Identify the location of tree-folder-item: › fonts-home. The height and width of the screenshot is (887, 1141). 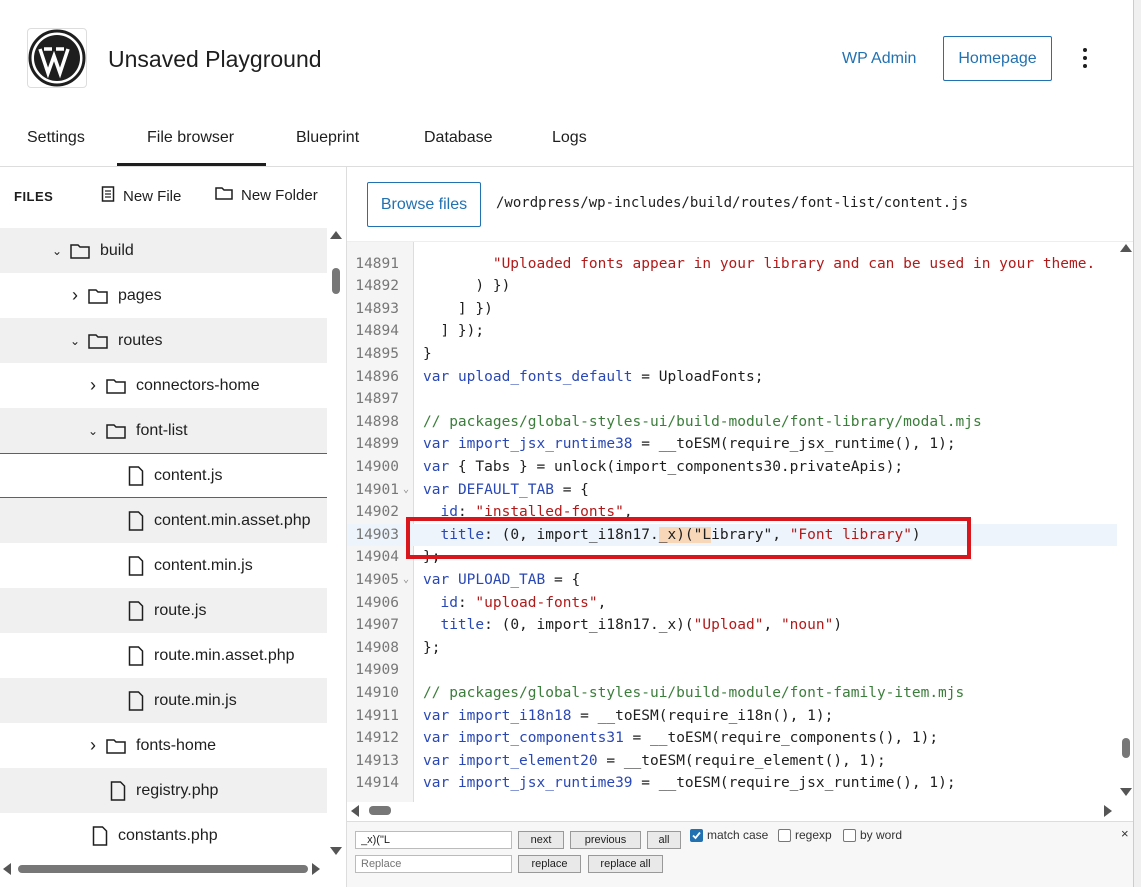
(163, 745).